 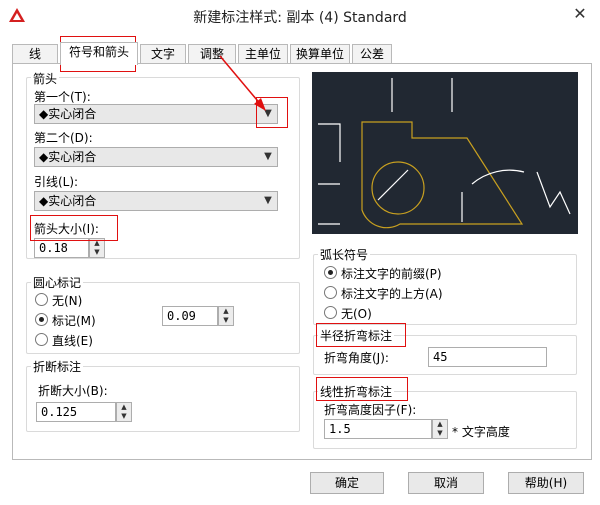 I want to click on tab-alternate-units: 换算单位, so click(x=320, y=54).